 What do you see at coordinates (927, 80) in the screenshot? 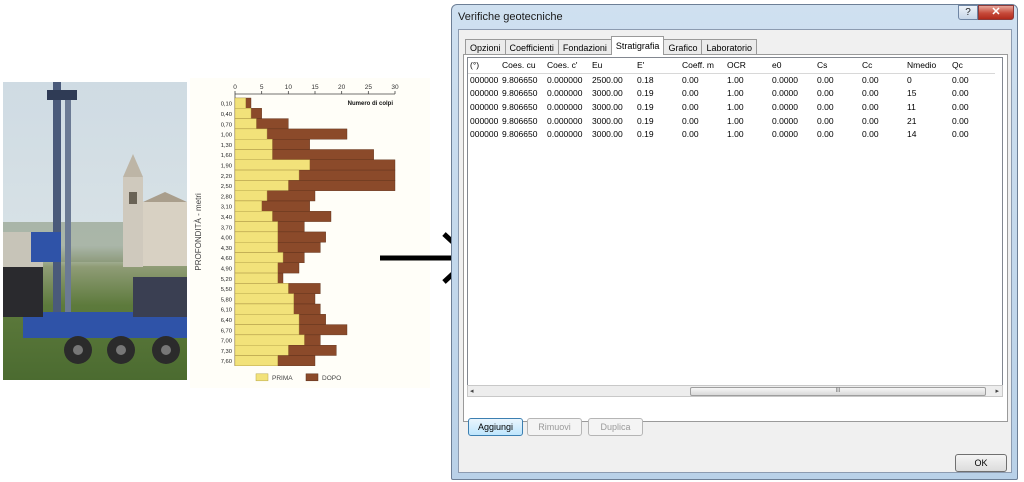
I see `table-cell: 0` at bounding box center [927, 80].